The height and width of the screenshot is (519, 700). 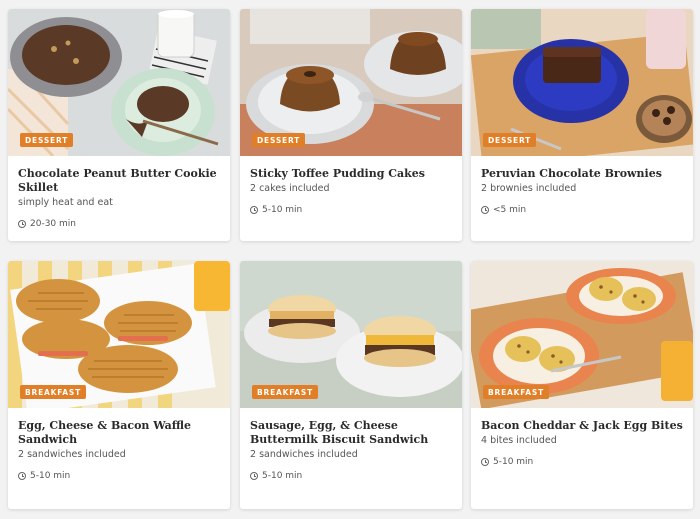 I want to click on prep-time-value: 20-30 min, so click(x=53, y=224).